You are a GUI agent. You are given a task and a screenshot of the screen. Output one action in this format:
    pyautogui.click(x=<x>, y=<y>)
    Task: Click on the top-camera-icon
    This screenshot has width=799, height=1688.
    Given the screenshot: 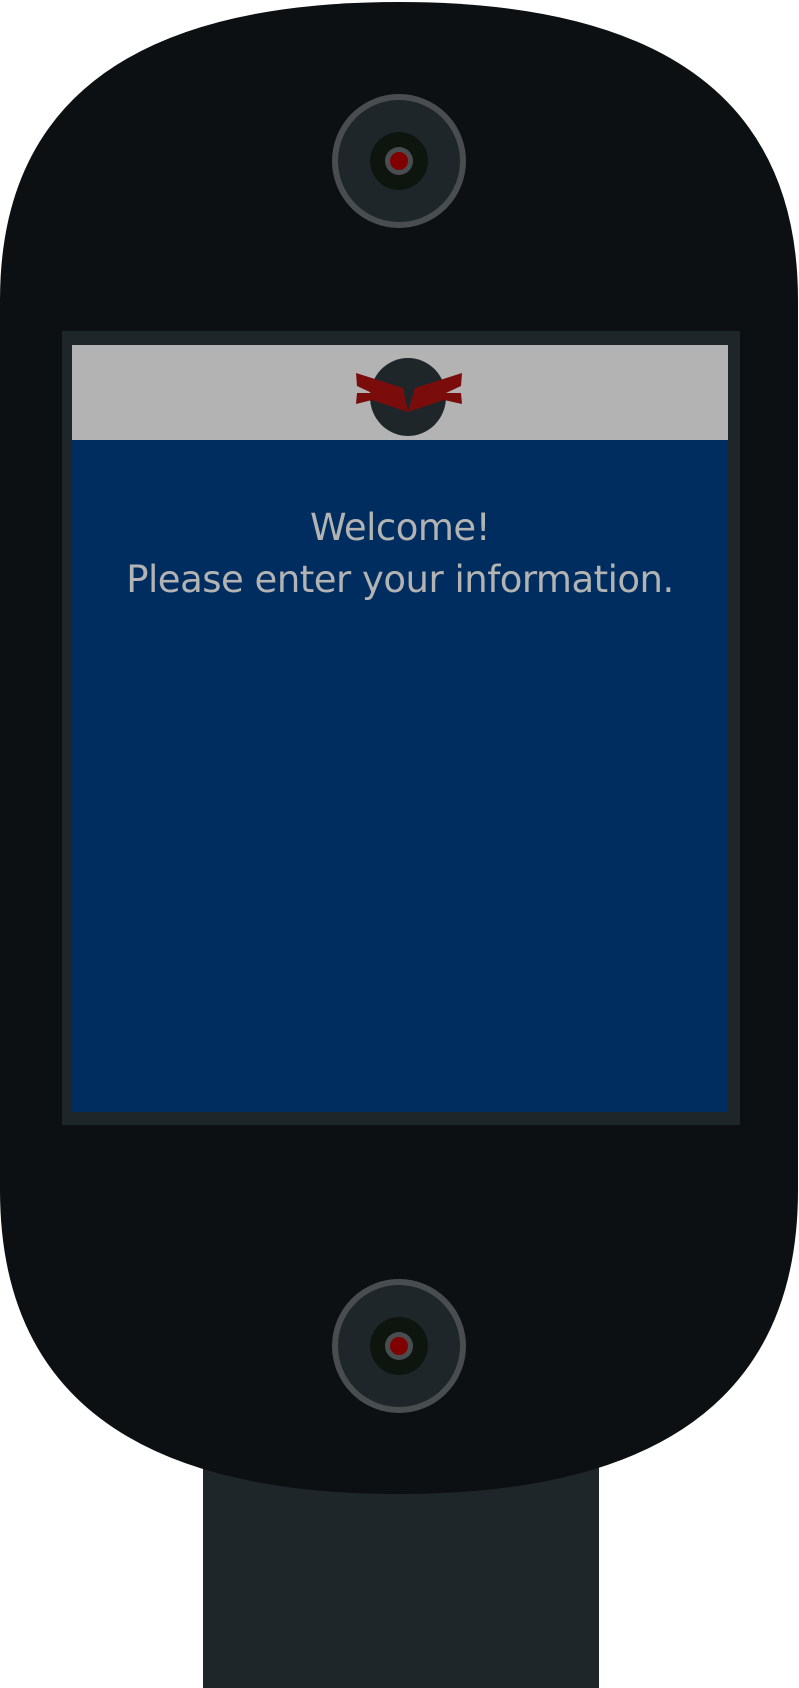 What is the action you would take?
    pyautogui.click(x=399, y=161)
    